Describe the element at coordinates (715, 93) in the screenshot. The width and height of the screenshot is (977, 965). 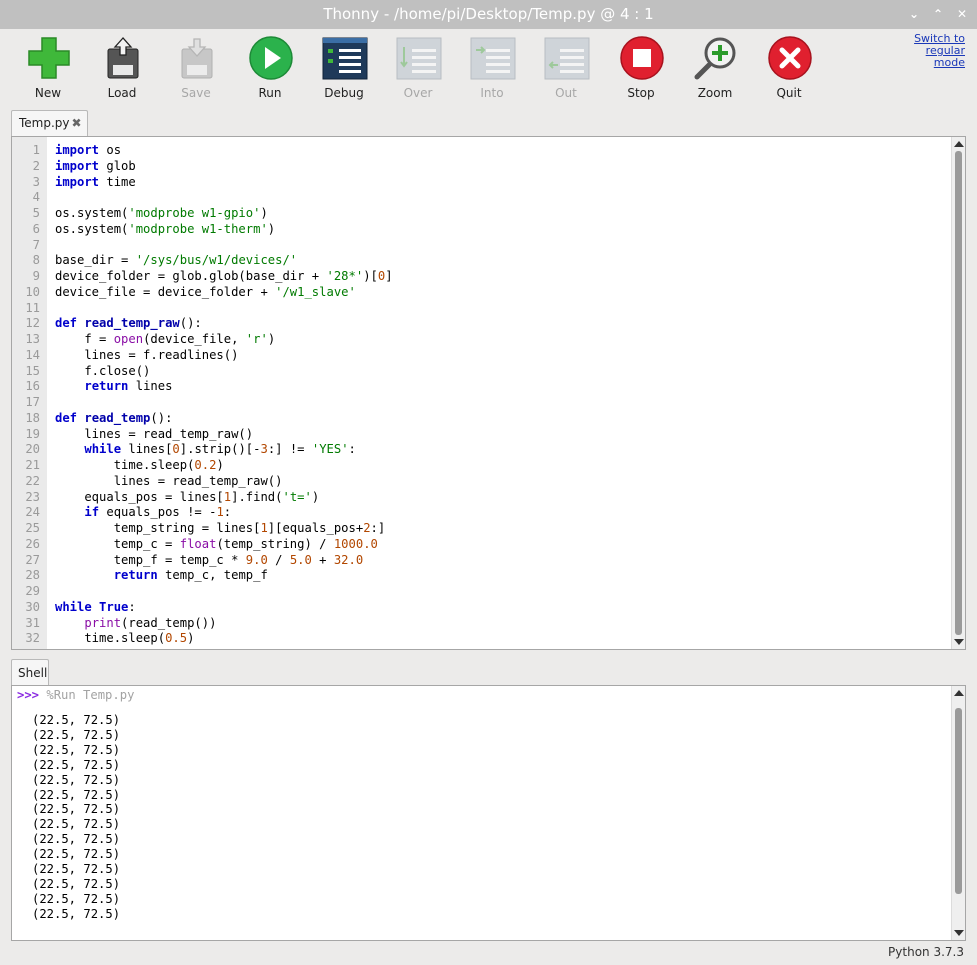
I see `zoom-label: Zoom` at that location.